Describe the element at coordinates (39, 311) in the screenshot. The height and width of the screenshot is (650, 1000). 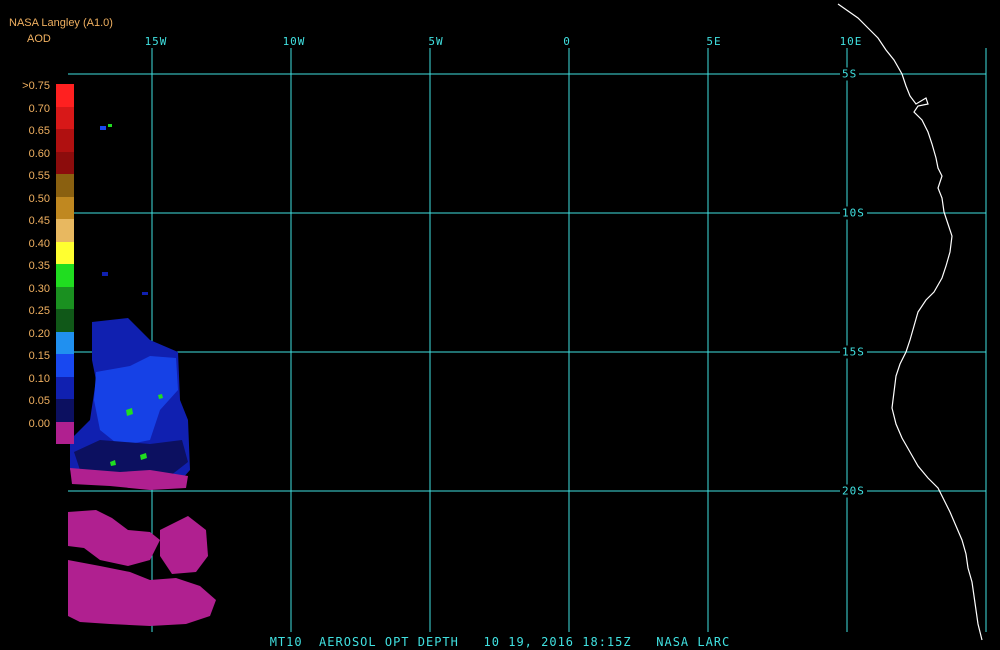
I see `legend-value-label: 0.25` at that location.